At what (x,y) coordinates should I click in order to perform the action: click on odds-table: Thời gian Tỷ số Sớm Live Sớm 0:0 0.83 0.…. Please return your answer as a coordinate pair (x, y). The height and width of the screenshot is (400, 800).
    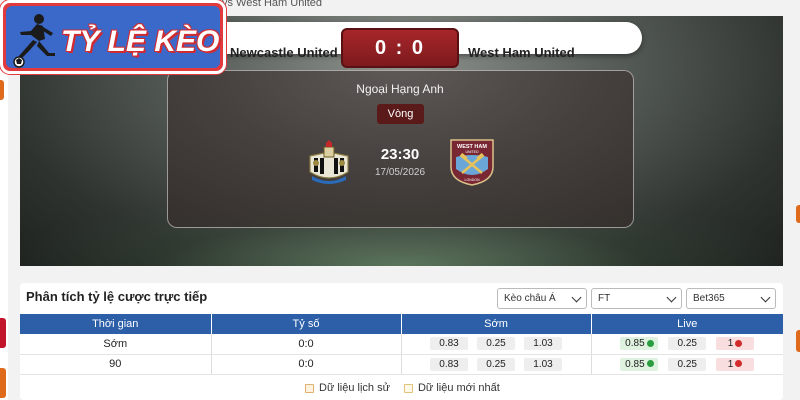
    Looking at the image, I should click on (401, 344).